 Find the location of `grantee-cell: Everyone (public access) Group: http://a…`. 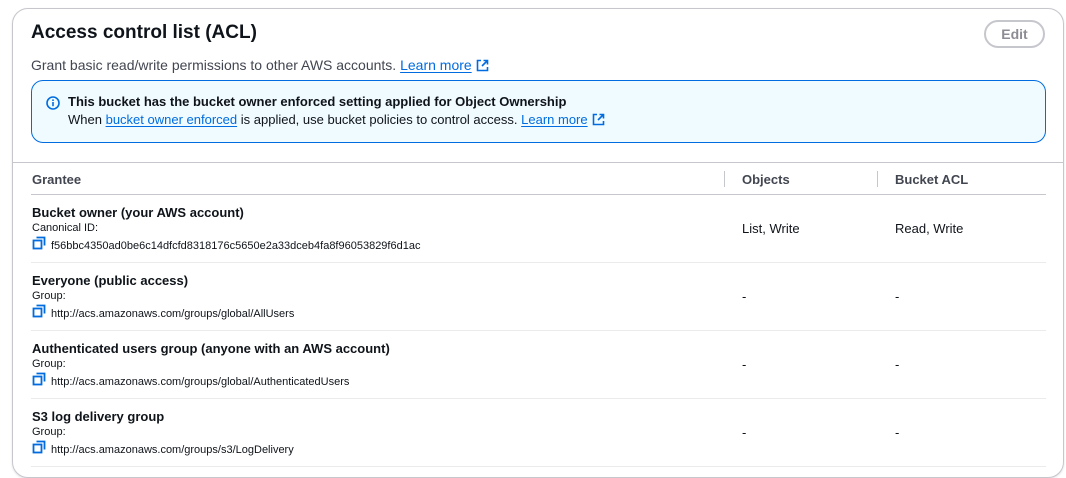

grantee-cell: Everyone (public access) Group: http://a… is located at coordinates (163, 297).